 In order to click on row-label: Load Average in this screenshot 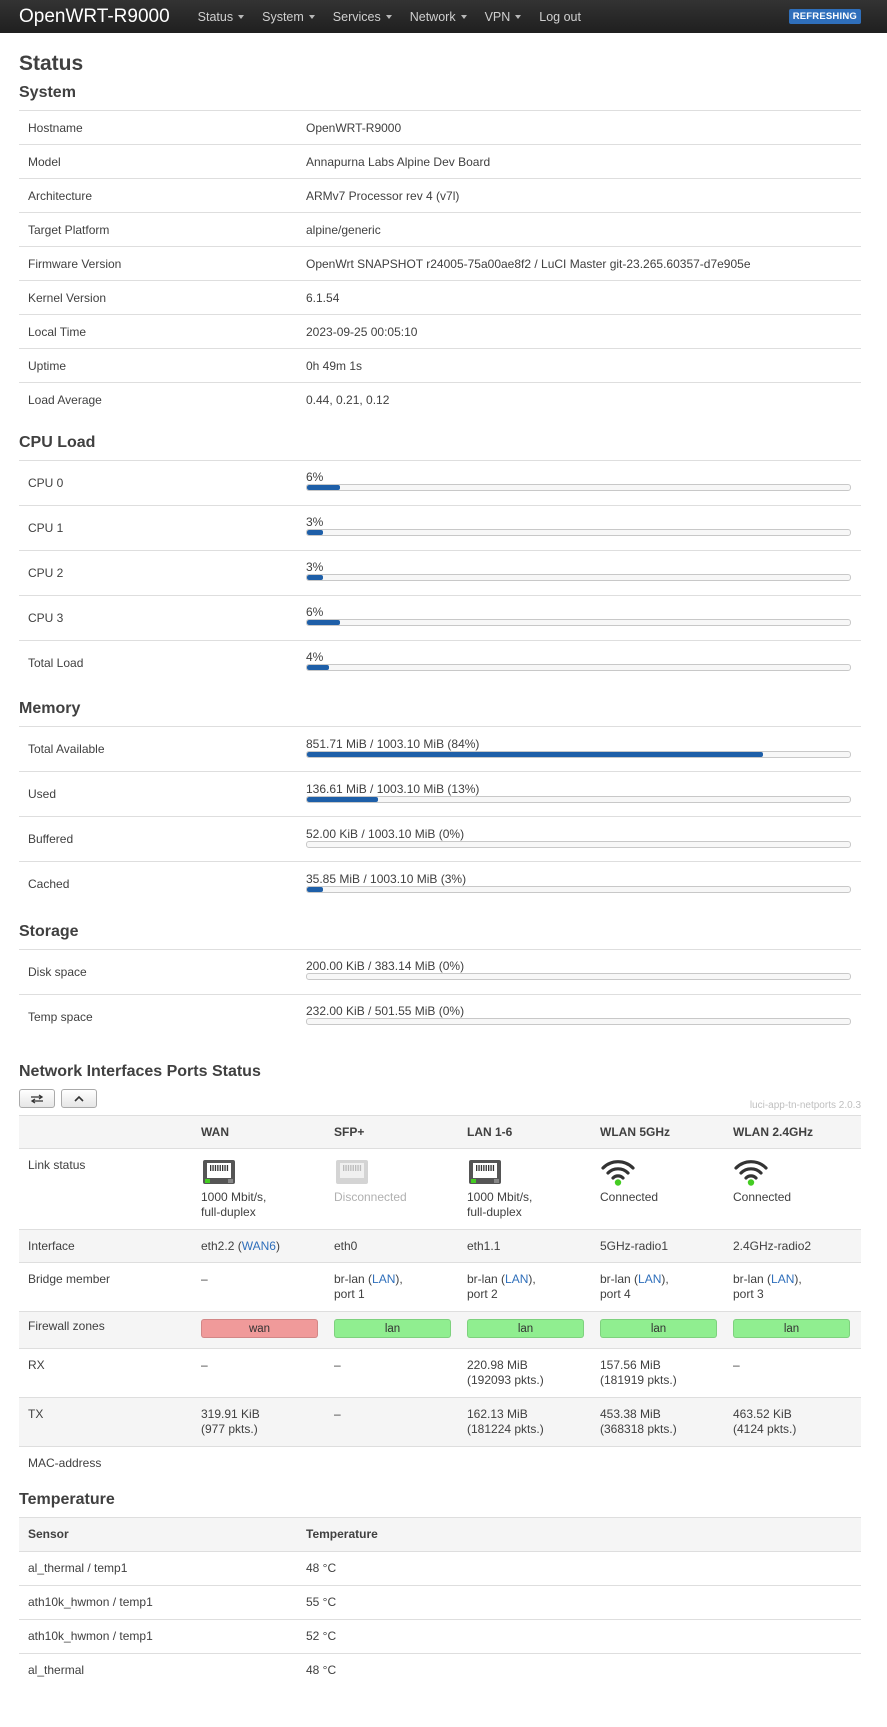, I will do `click(158, 399)`.